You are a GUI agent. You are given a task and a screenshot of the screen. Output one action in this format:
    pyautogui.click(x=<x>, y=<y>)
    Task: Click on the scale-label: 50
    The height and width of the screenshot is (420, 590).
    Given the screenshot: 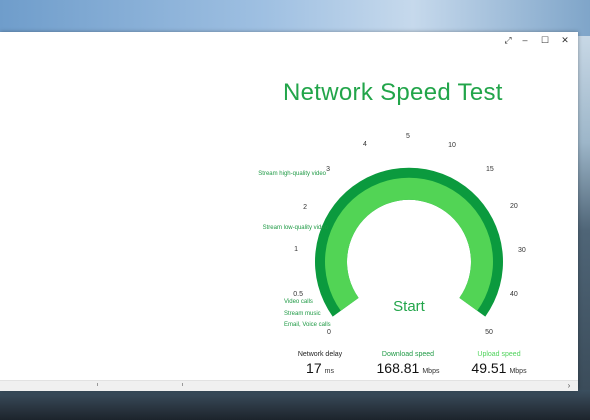 What is the action you would take?
    pyautogui.click(x=489, y=332)
    